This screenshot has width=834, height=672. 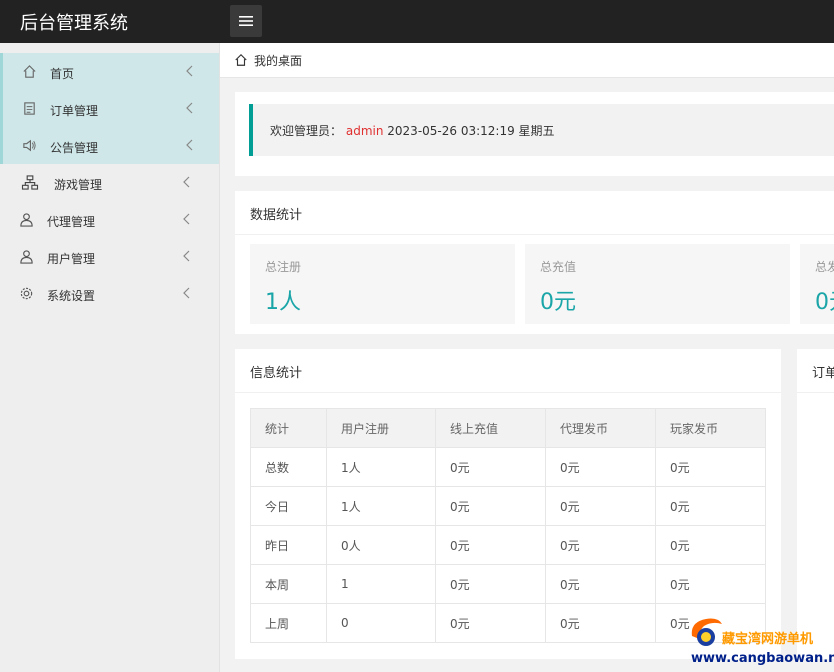 What do you see at coordinates (706, 632) in the screenshot?
I see `watermark-emblem-icon` at bounding box center [706, 632].